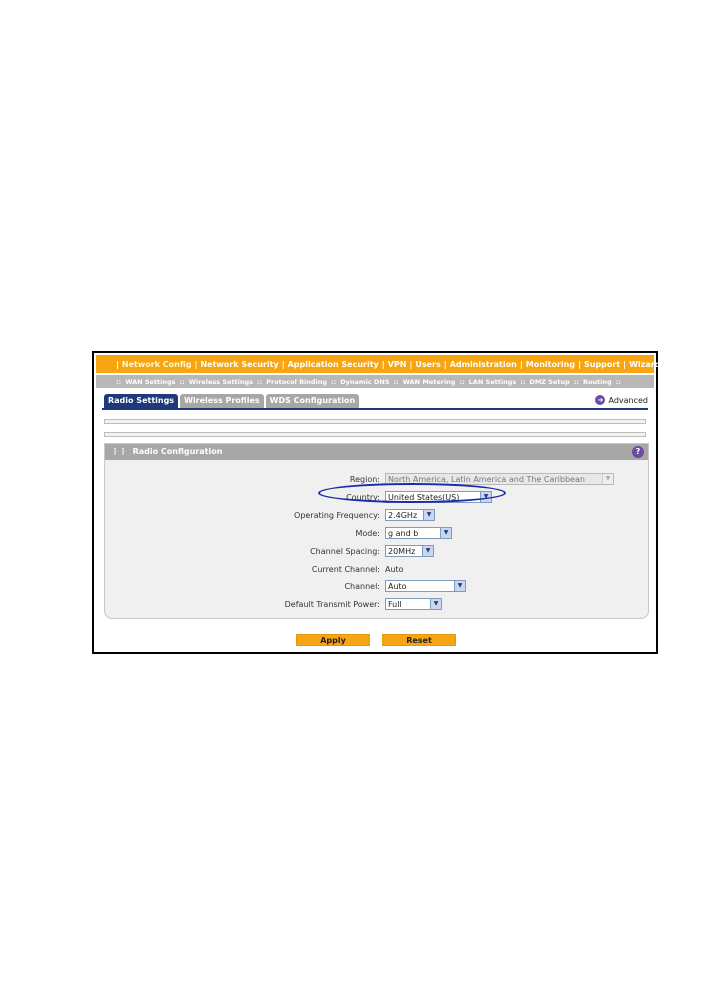 The image size is (720, 1008). Describe the element at coordinates (364, 382) in the screenshot. I see `sub-nav-dynamic-dns: Dynamic DNS` at that location.